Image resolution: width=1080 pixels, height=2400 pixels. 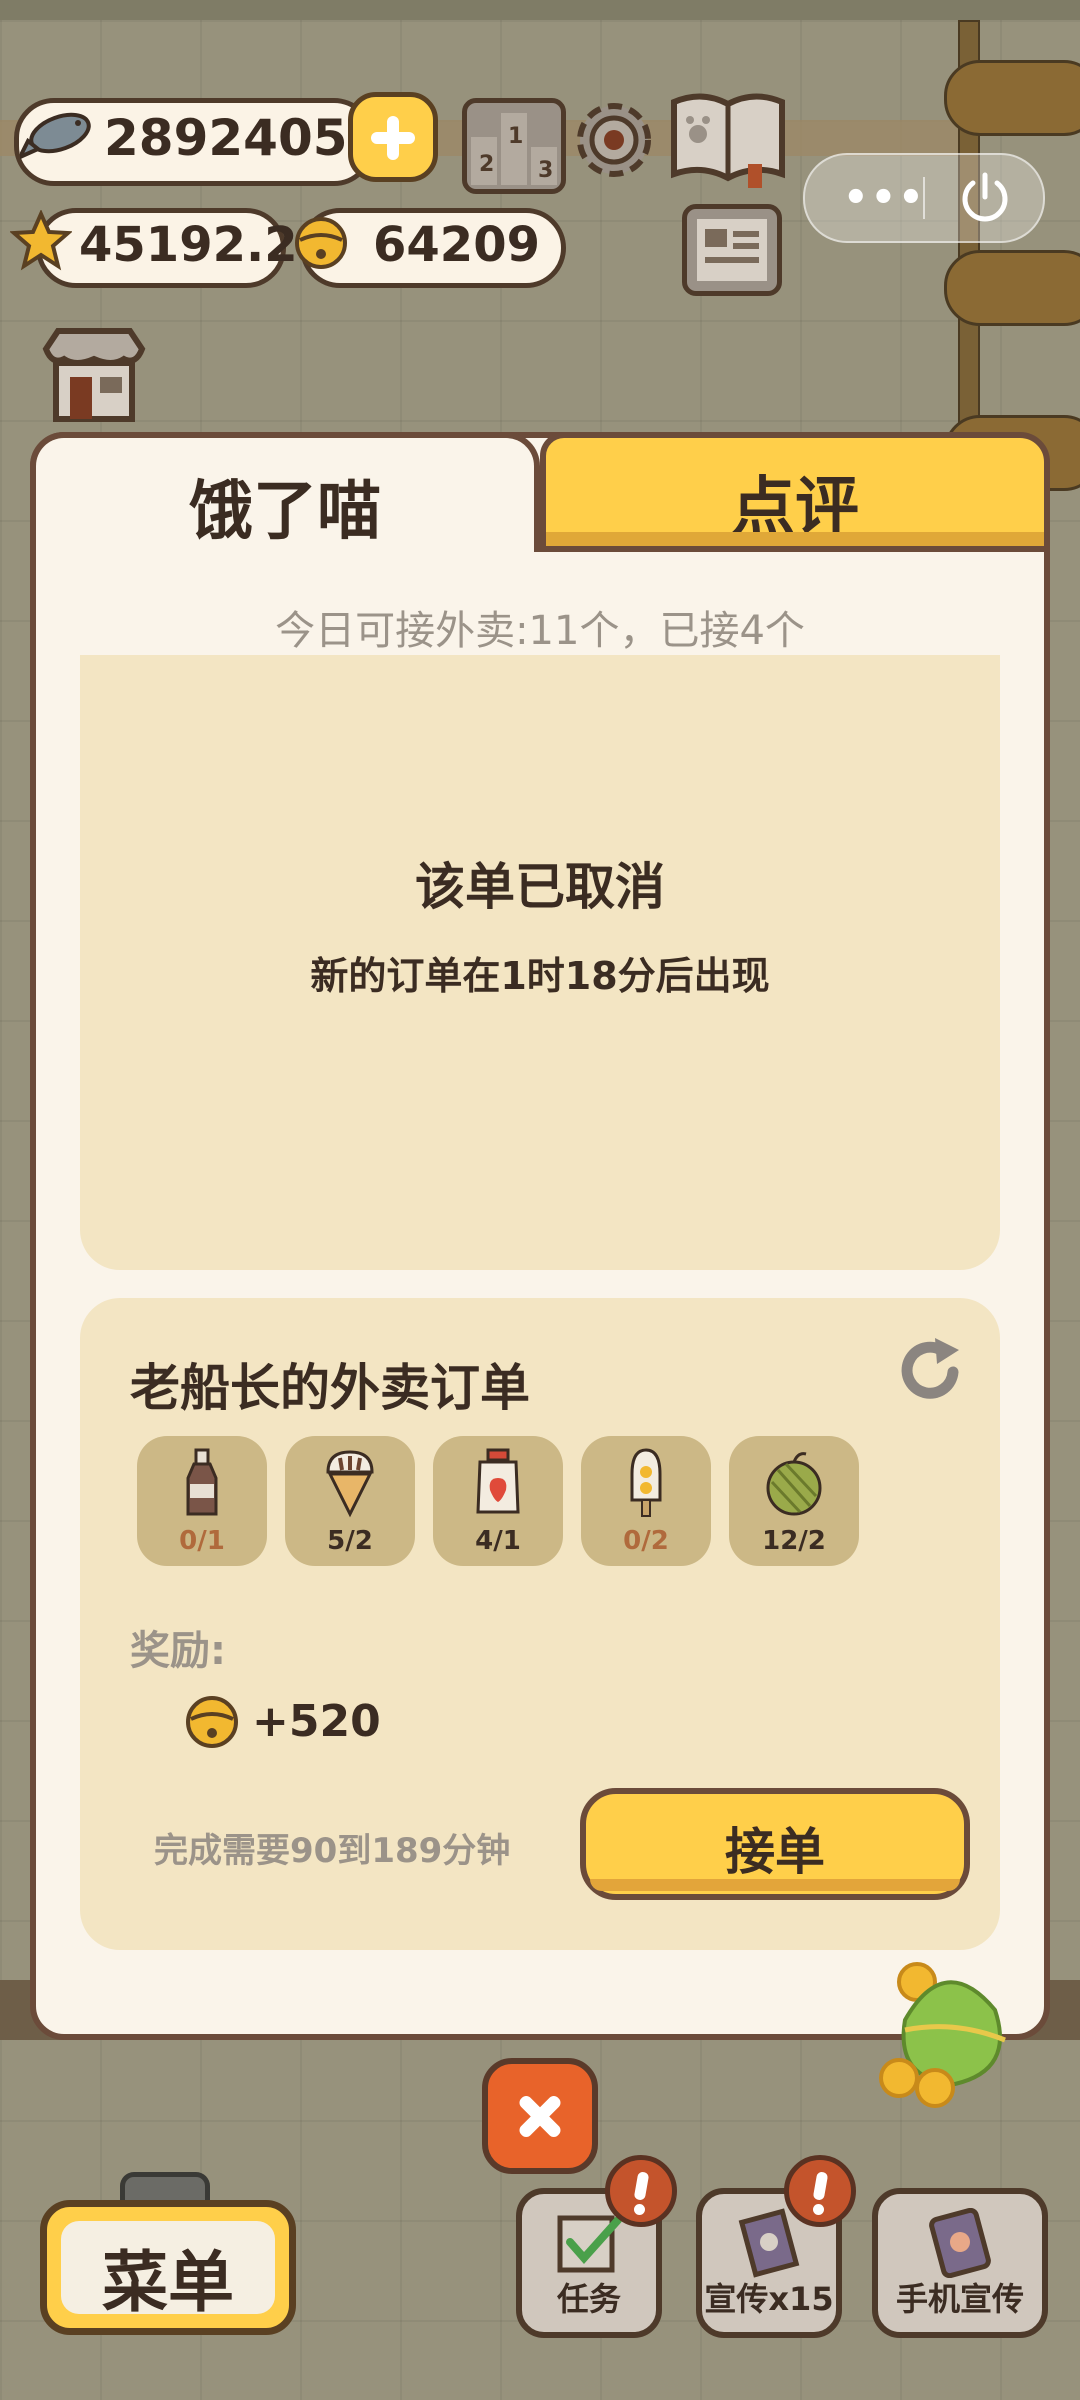 I want to click on shop-icon, so click(x=94, y=375).